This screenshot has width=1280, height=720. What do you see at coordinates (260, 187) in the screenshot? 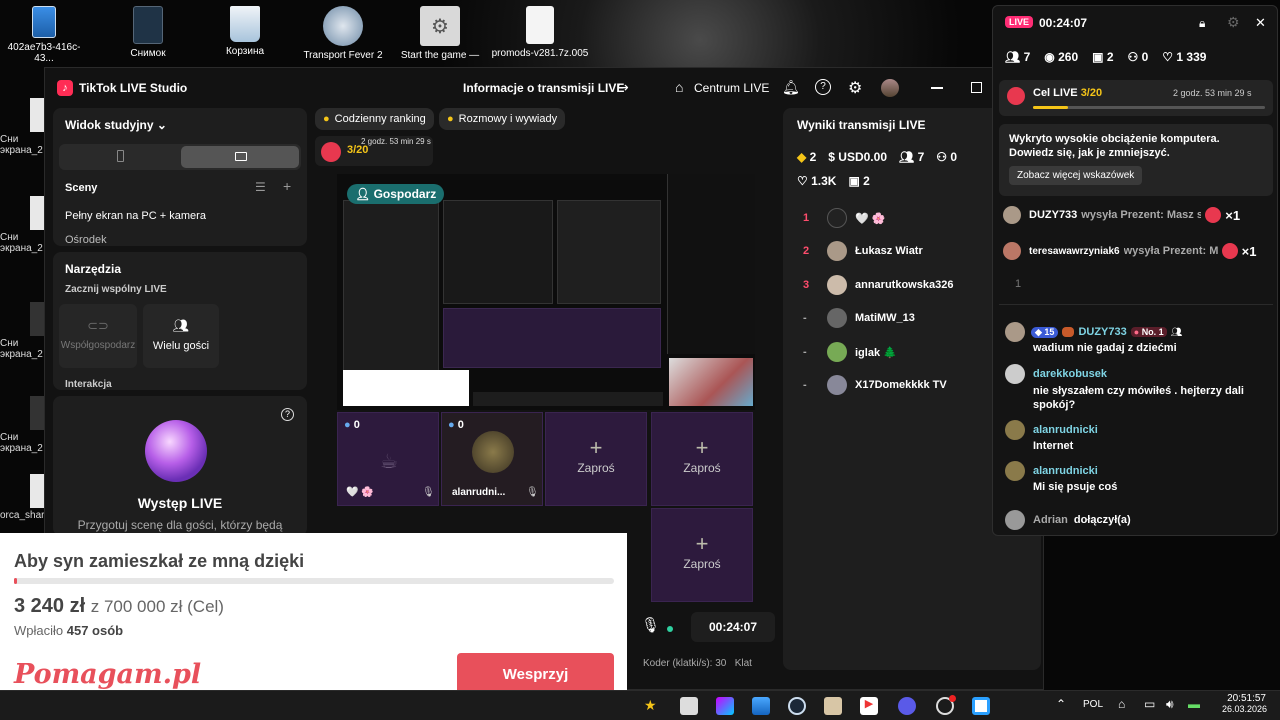
I see `list-icon: ☰` at bounding box center [260, 187].